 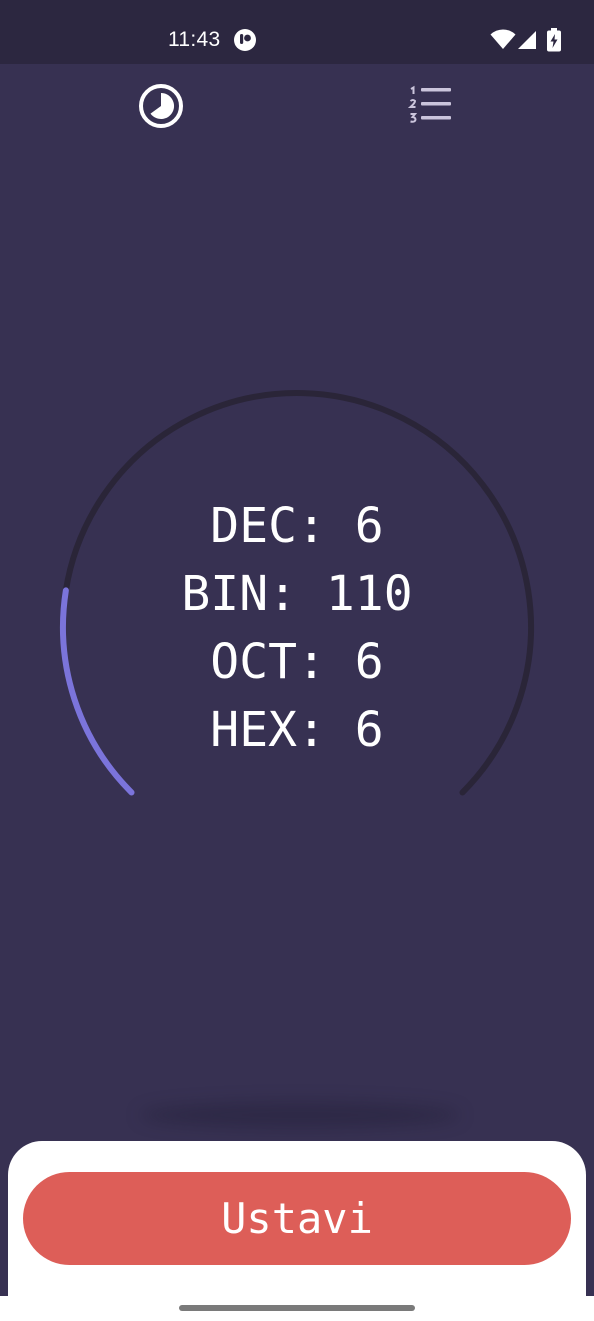 I want to click on sheet-shadow, so click(x=300, y=1115).